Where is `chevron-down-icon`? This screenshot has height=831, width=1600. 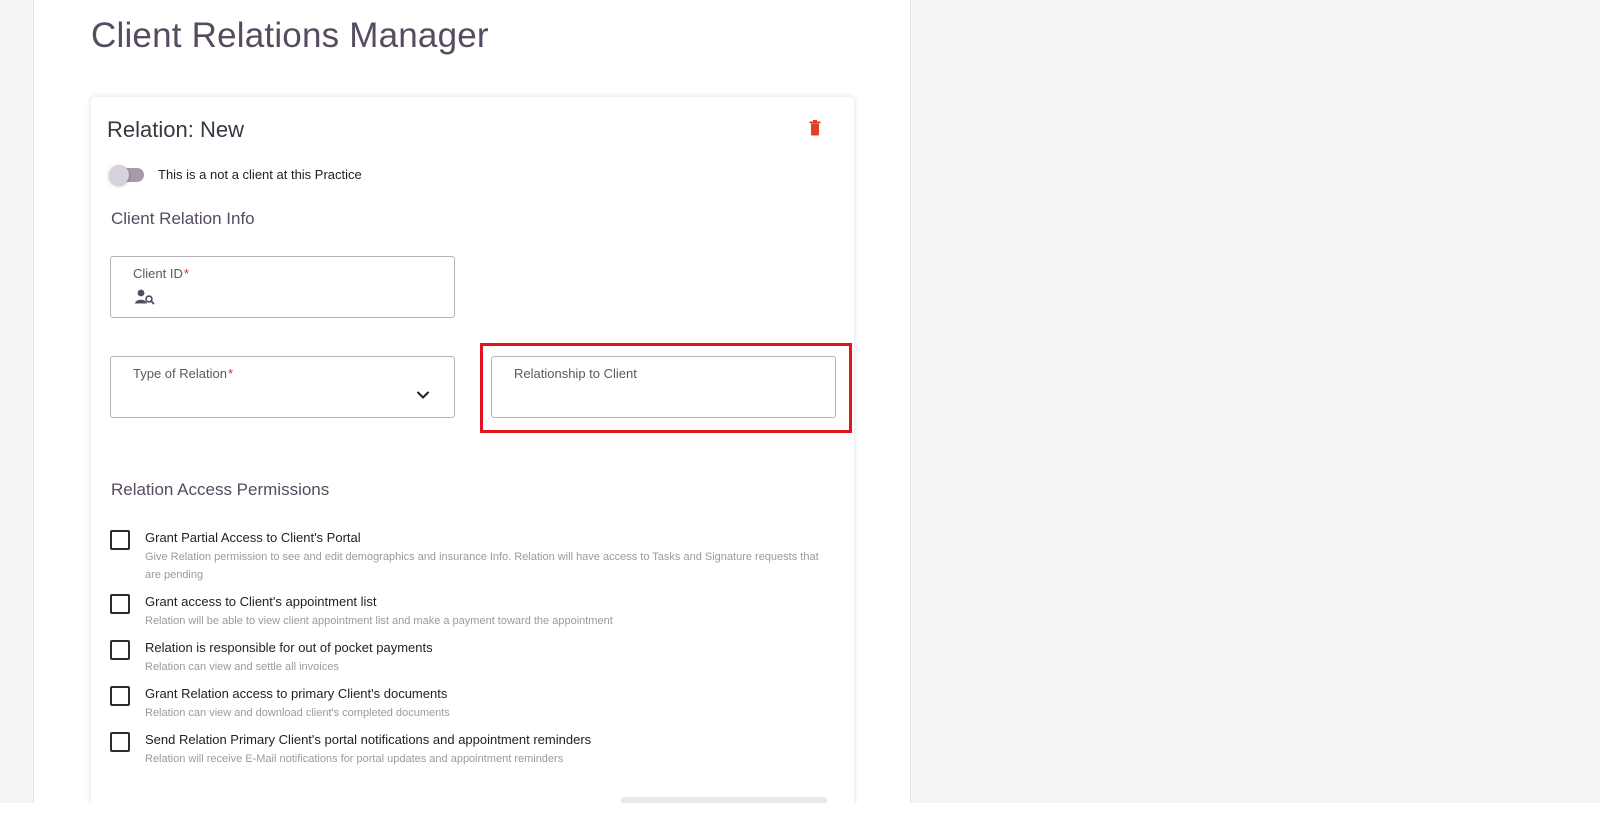 chevron-down-icon is located at coordinates (423, 395).